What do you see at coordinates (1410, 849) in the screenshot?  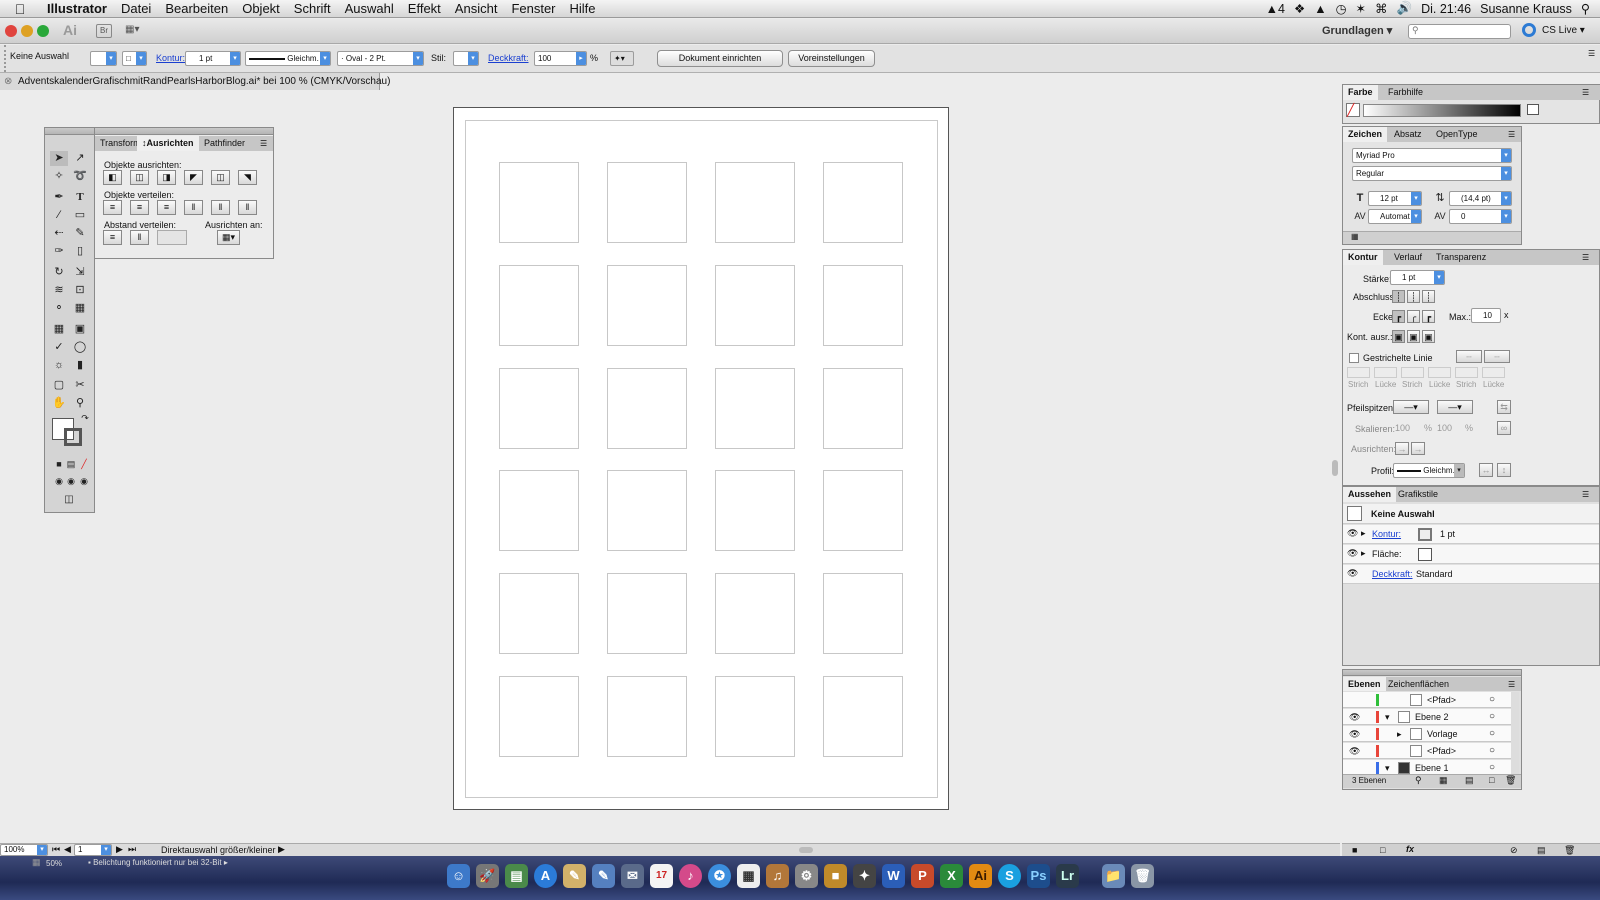 I see `add-effect-icon: fx` at bounding box center [1410, 849].